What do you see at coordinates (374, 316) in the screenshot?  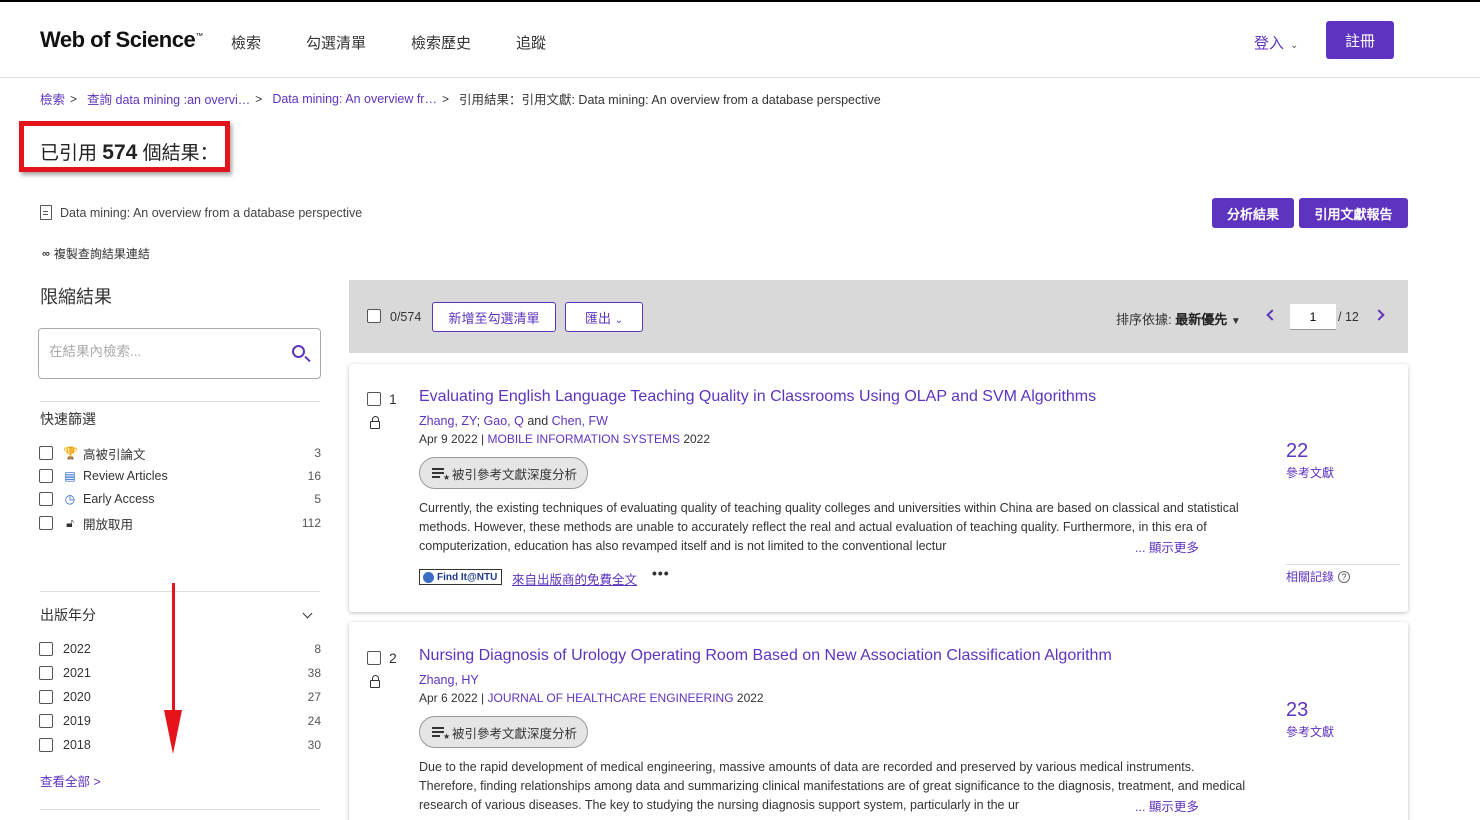 I see `select-all-checkbox` at bounding box center [374, 316].